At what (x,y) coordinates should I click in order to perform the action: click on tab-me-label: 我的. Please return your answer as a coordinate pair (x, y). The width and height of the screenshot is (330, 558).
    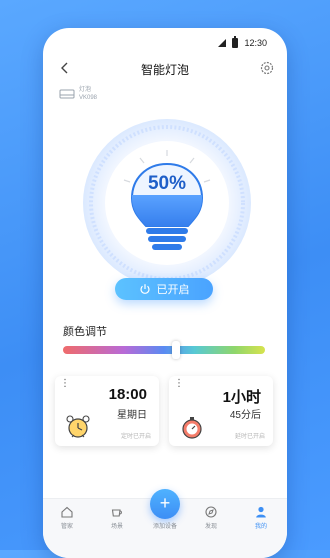
    Looking at the image, I should click on (260, 527).